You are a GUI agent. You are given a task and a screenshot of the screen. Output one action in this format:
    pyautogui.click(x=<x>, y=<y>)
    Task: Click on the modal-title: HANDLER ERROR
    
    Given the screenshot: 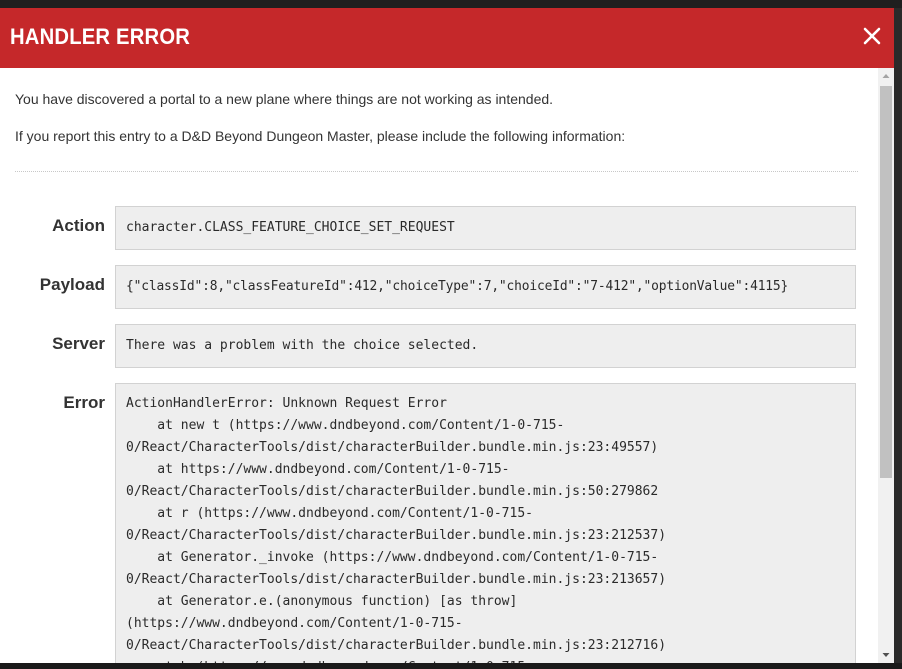 What is the action you would take?
    pyautogui.click(x=100, y=36)
    